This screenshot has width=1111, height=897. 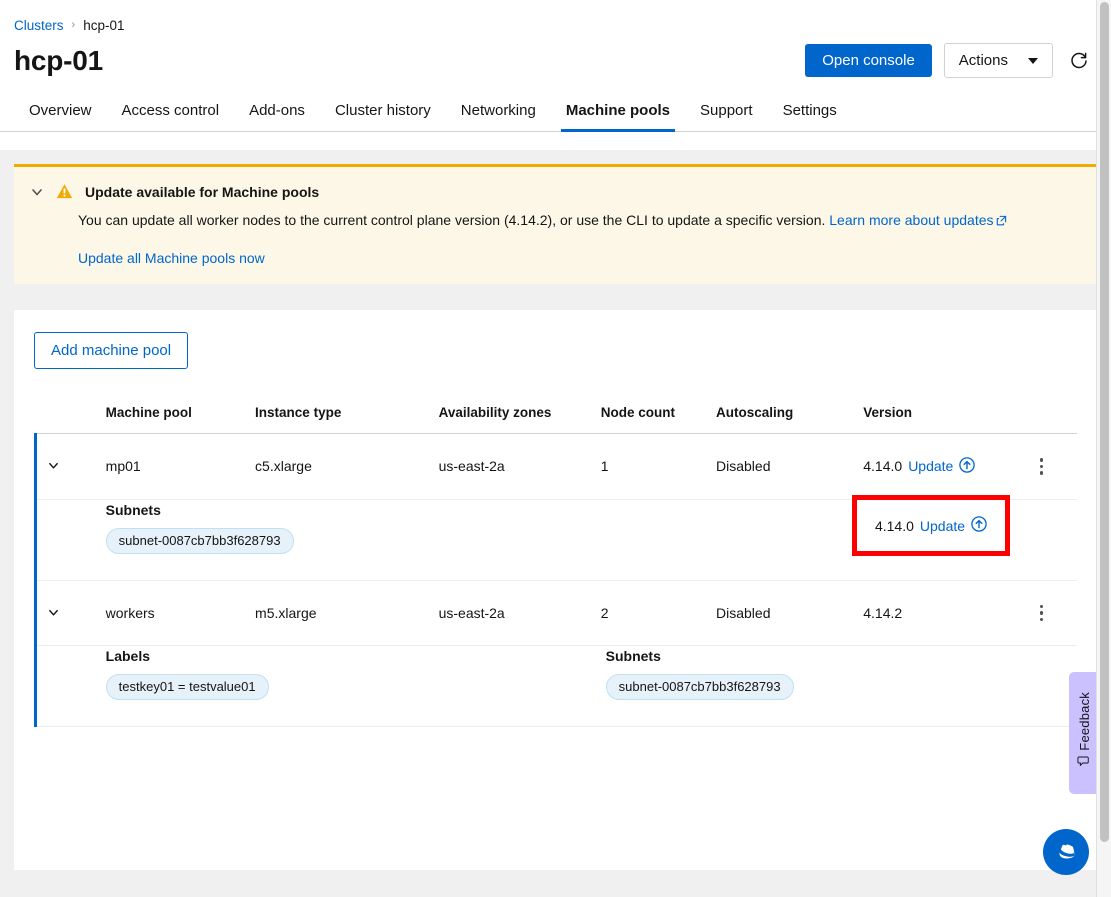 I want to click on cell-instance-type: c5.xlarge, so click(x=343, y=466).